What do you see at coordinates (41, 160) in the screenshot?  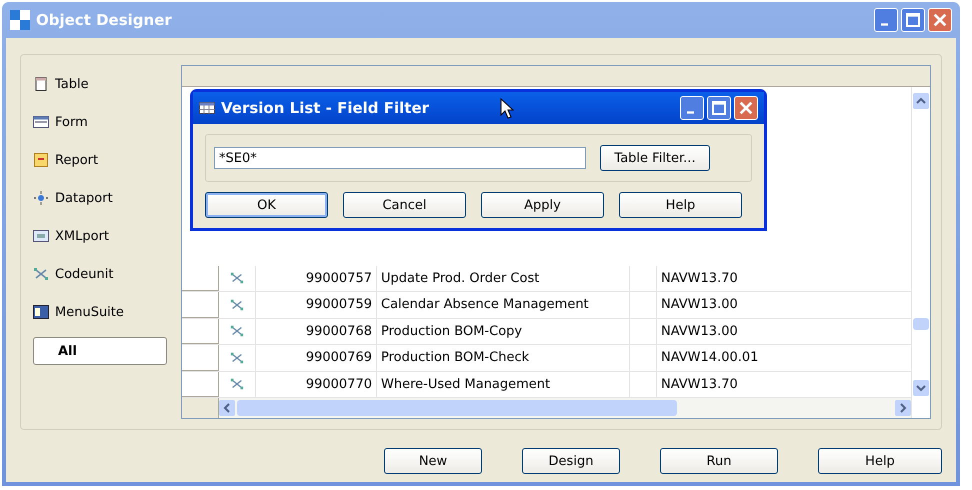 I see `report-icon` at bounding box center [41, 160].